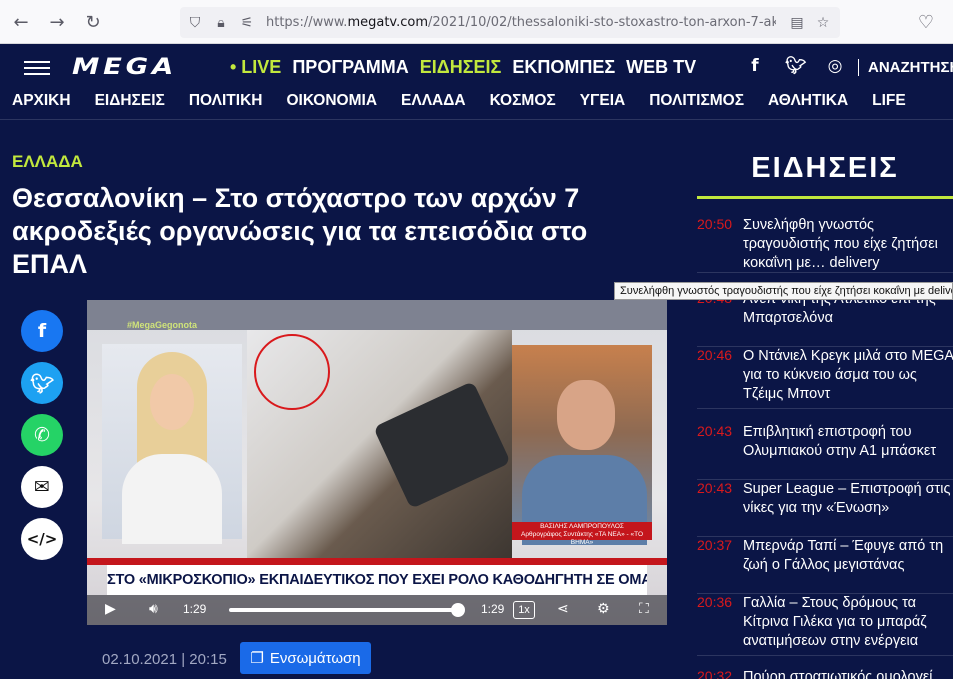 Image resolution: width=953 pixels, height=679 pixels. What do you see at coordinates (644, 609) in the screenshot?
I see `fullscreen-icon: ⛶` at bounding box center [644, 609].